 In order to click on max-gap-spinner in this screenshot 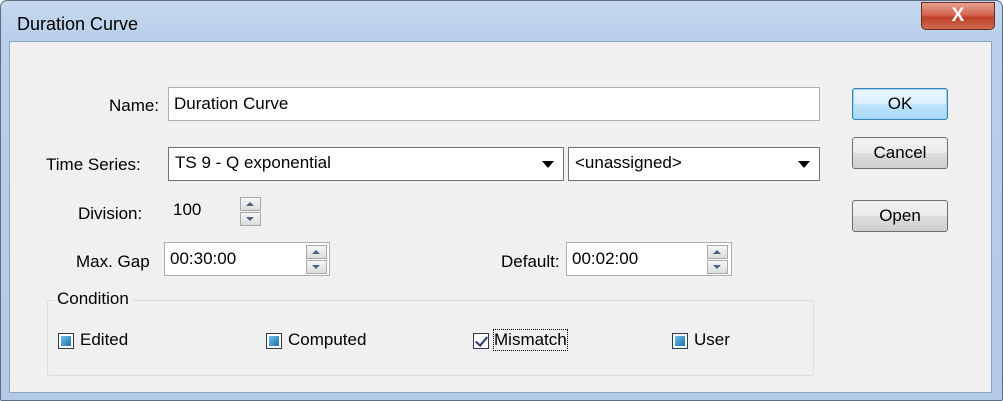, I will do `click(316, 260)`.